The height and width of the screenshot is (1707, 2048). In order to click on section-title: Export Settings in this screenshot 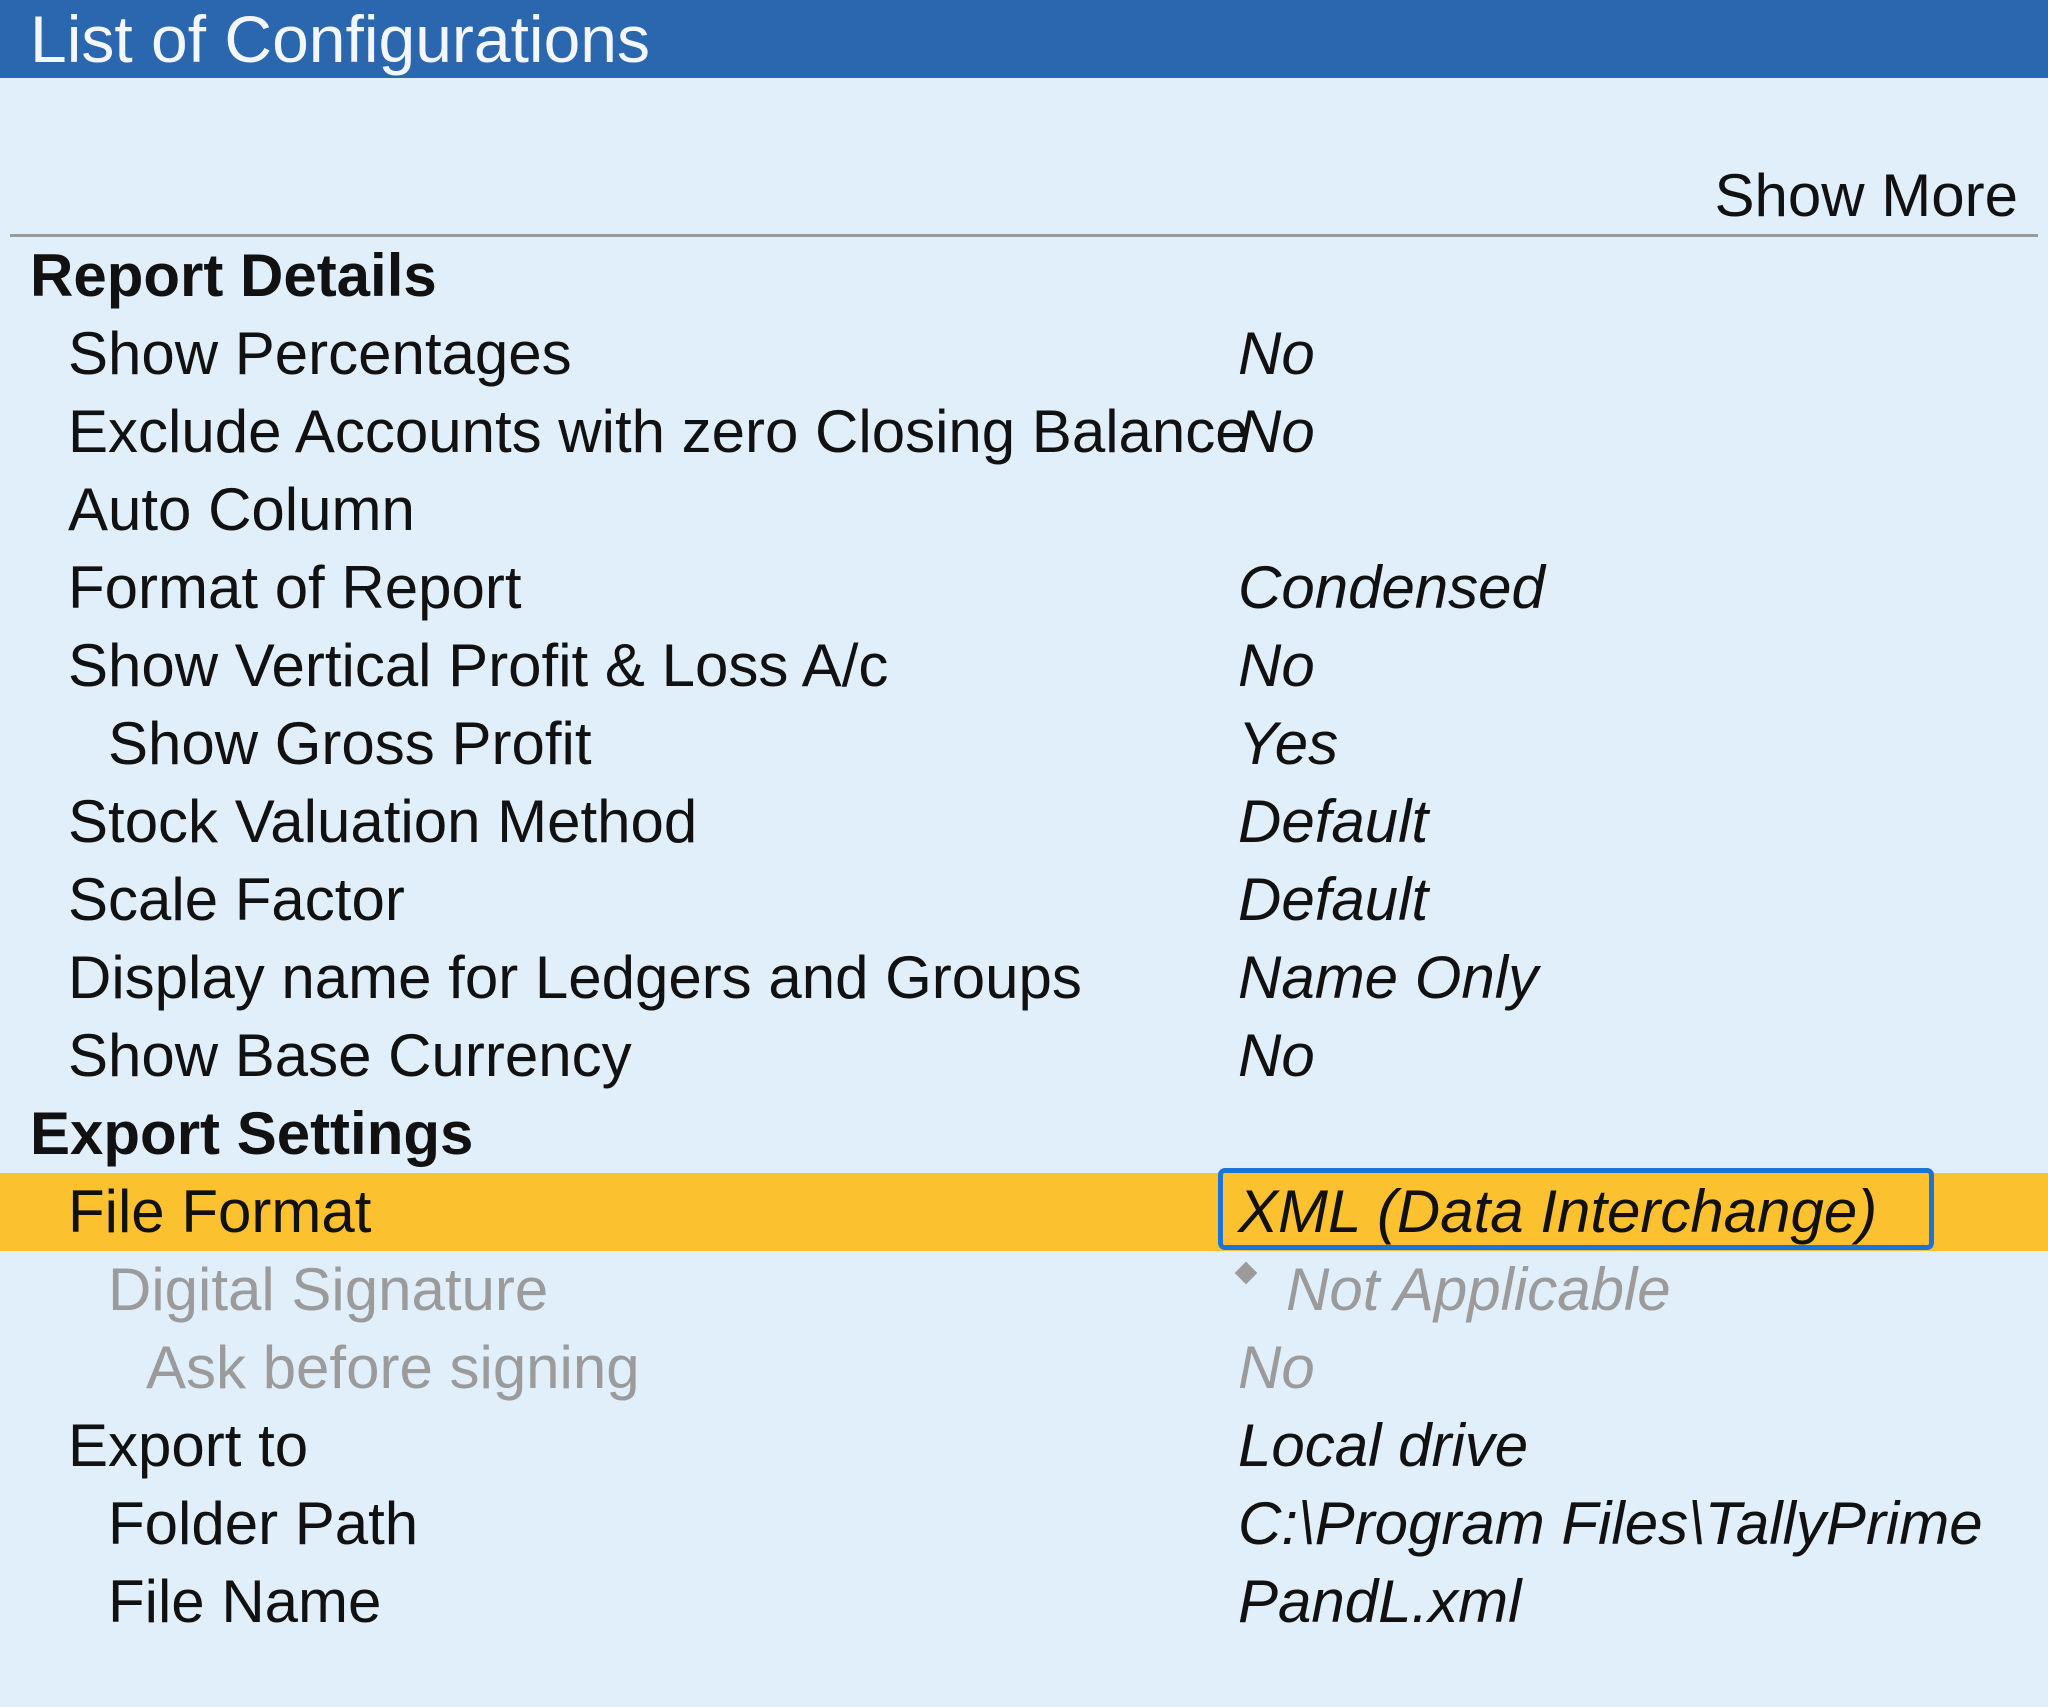, I will do `click(252, 1133)`.